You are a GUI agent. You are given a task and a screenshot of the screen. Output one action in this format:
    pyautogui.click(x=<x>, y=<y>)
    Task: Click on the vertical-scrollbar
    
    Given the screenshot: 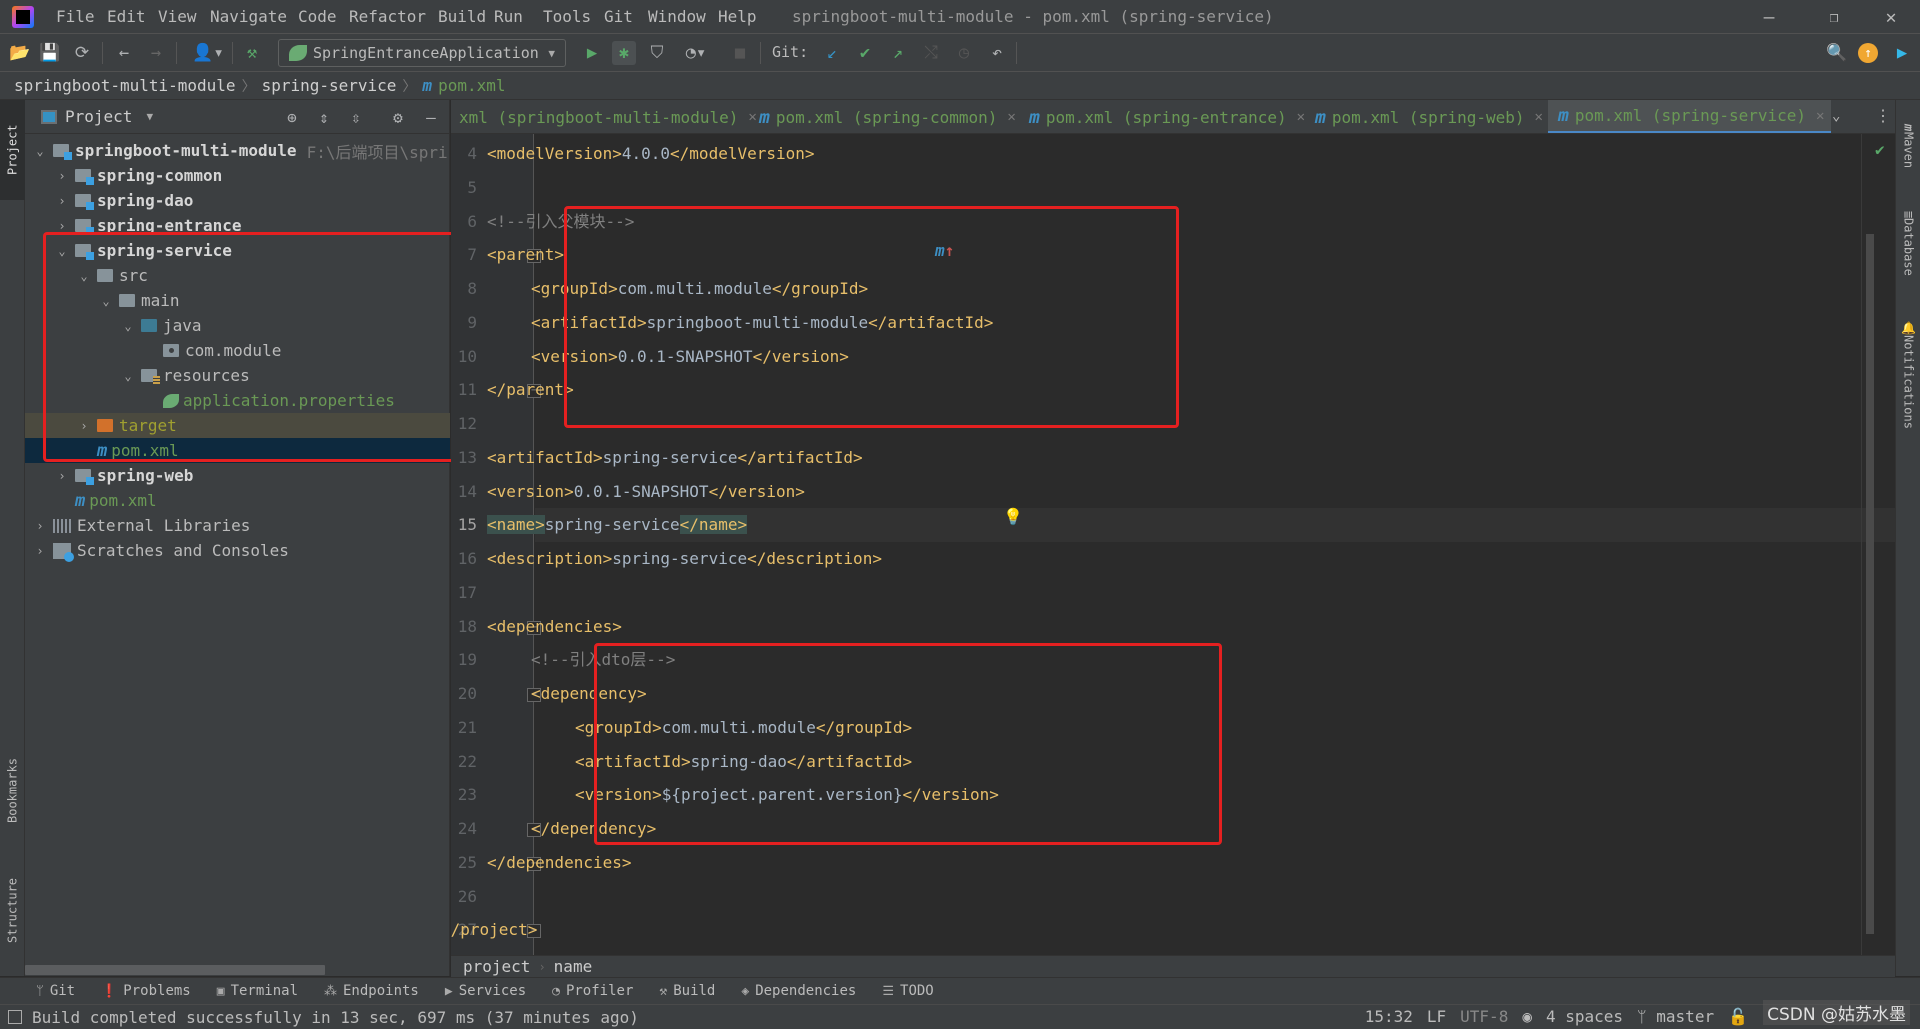 What is the action you would take?
    pyautogui.click(x=1870, y=584)
    